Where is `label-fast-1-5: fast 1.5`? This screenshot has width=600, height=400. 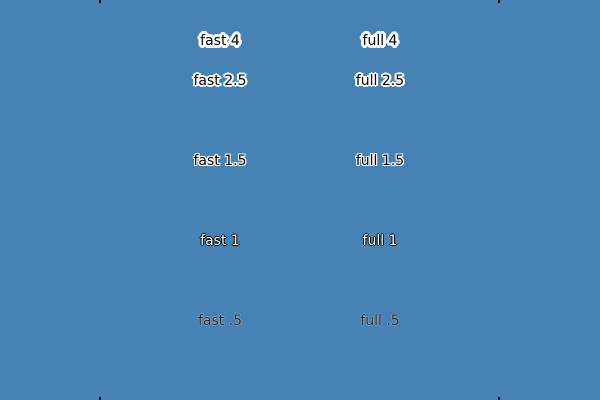
label-fast-1-5: fast 1.5 is located at coordinates (220, 161).